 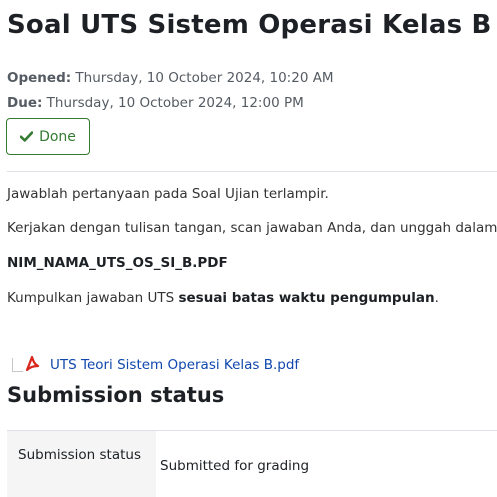 I want to click on due-date: Due: Thursday, 10 October 2024, 12:00 PM, so click(x=170, y=103).